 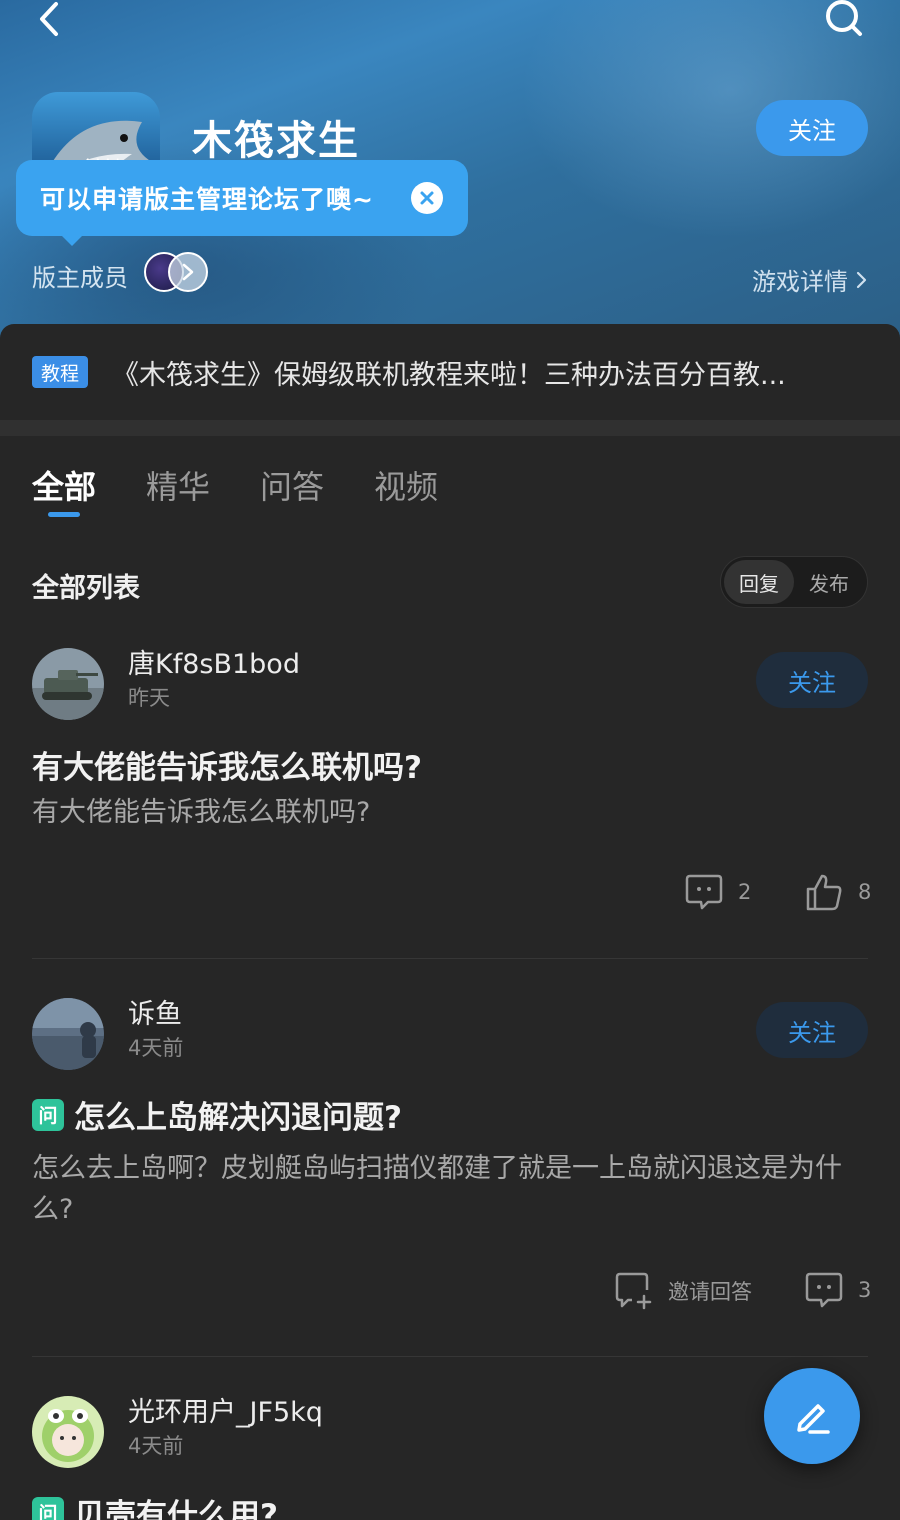 I want to click on moderator-tooltip: 可以申请版主管理论坛了噢~, so click(x=242, y=198).